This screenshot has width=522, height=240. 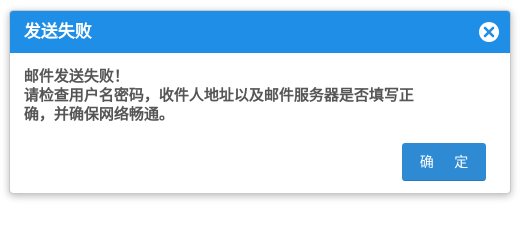 I want to click on message-line: 请检查用户名密码，收件人地址以及邮件服务器是否填写正, so click(x=219, y=95).